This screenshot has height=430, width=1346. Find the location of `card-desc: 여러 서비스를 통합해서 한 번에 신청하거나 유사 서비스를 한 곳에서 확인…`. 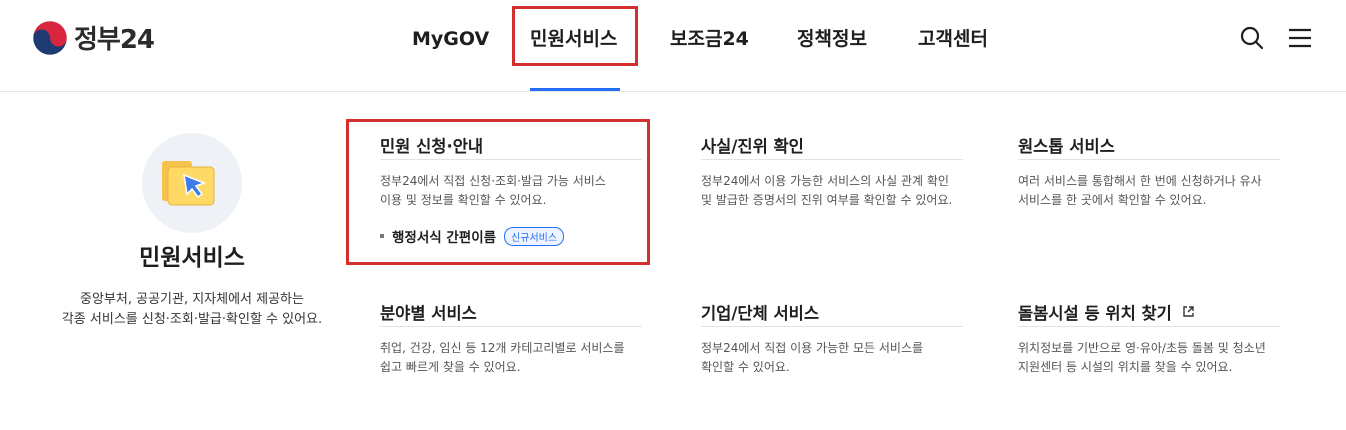

card-desc: 여러 서비스를 통합해서 한 번에 신청하거나 유사 서비스를 한 곳에서 확인… is located at coordinates (1149, 191).